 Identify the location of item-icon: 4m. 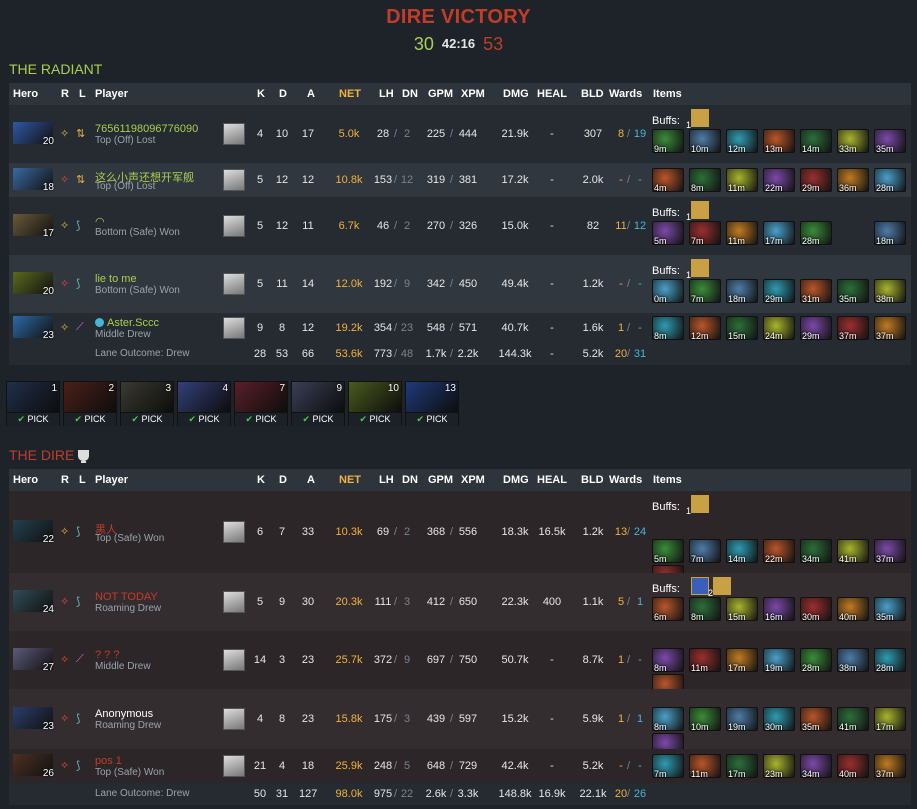
(668, 180).